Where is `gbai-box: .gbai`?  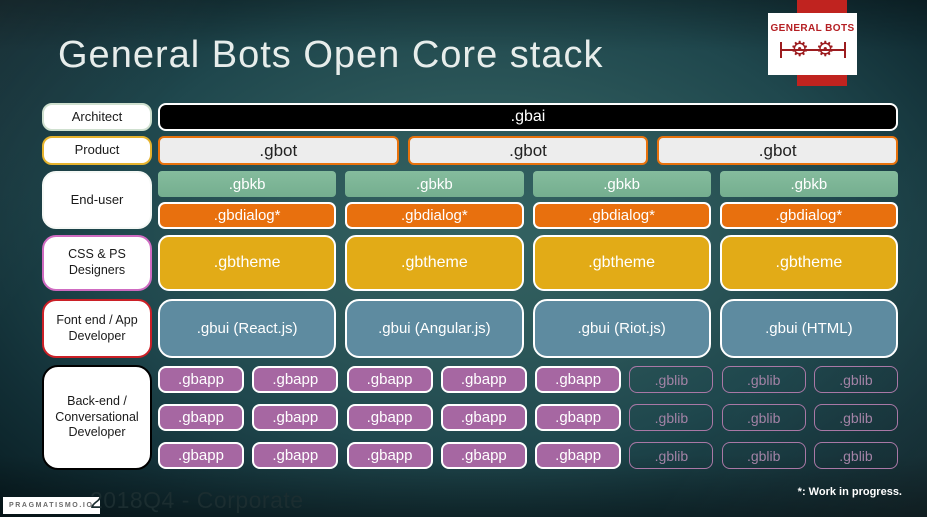 gbai-box: .gbai is located at coordinates (528, 117).